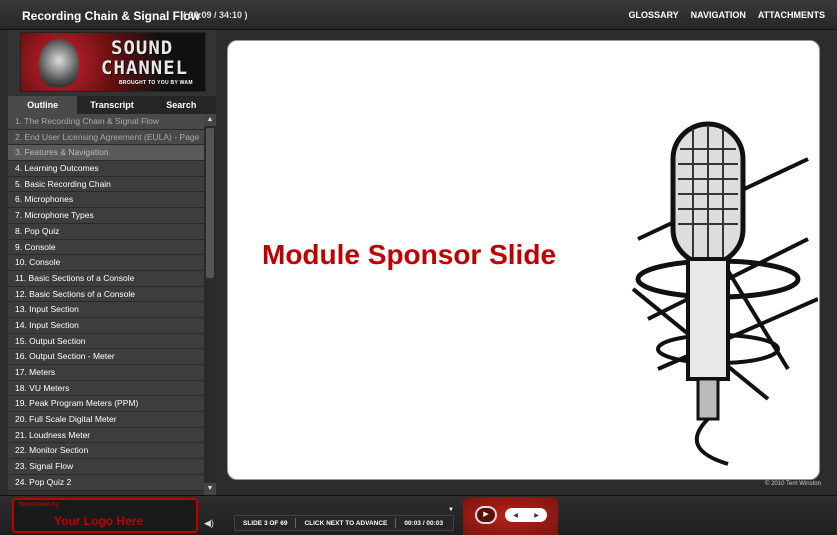 The width and height of the screenshot is (837, 535). Describe the element at coordinates (210, 304) in the screenshot. I see `outline-scrollbar: ▲ ▼` at that location.